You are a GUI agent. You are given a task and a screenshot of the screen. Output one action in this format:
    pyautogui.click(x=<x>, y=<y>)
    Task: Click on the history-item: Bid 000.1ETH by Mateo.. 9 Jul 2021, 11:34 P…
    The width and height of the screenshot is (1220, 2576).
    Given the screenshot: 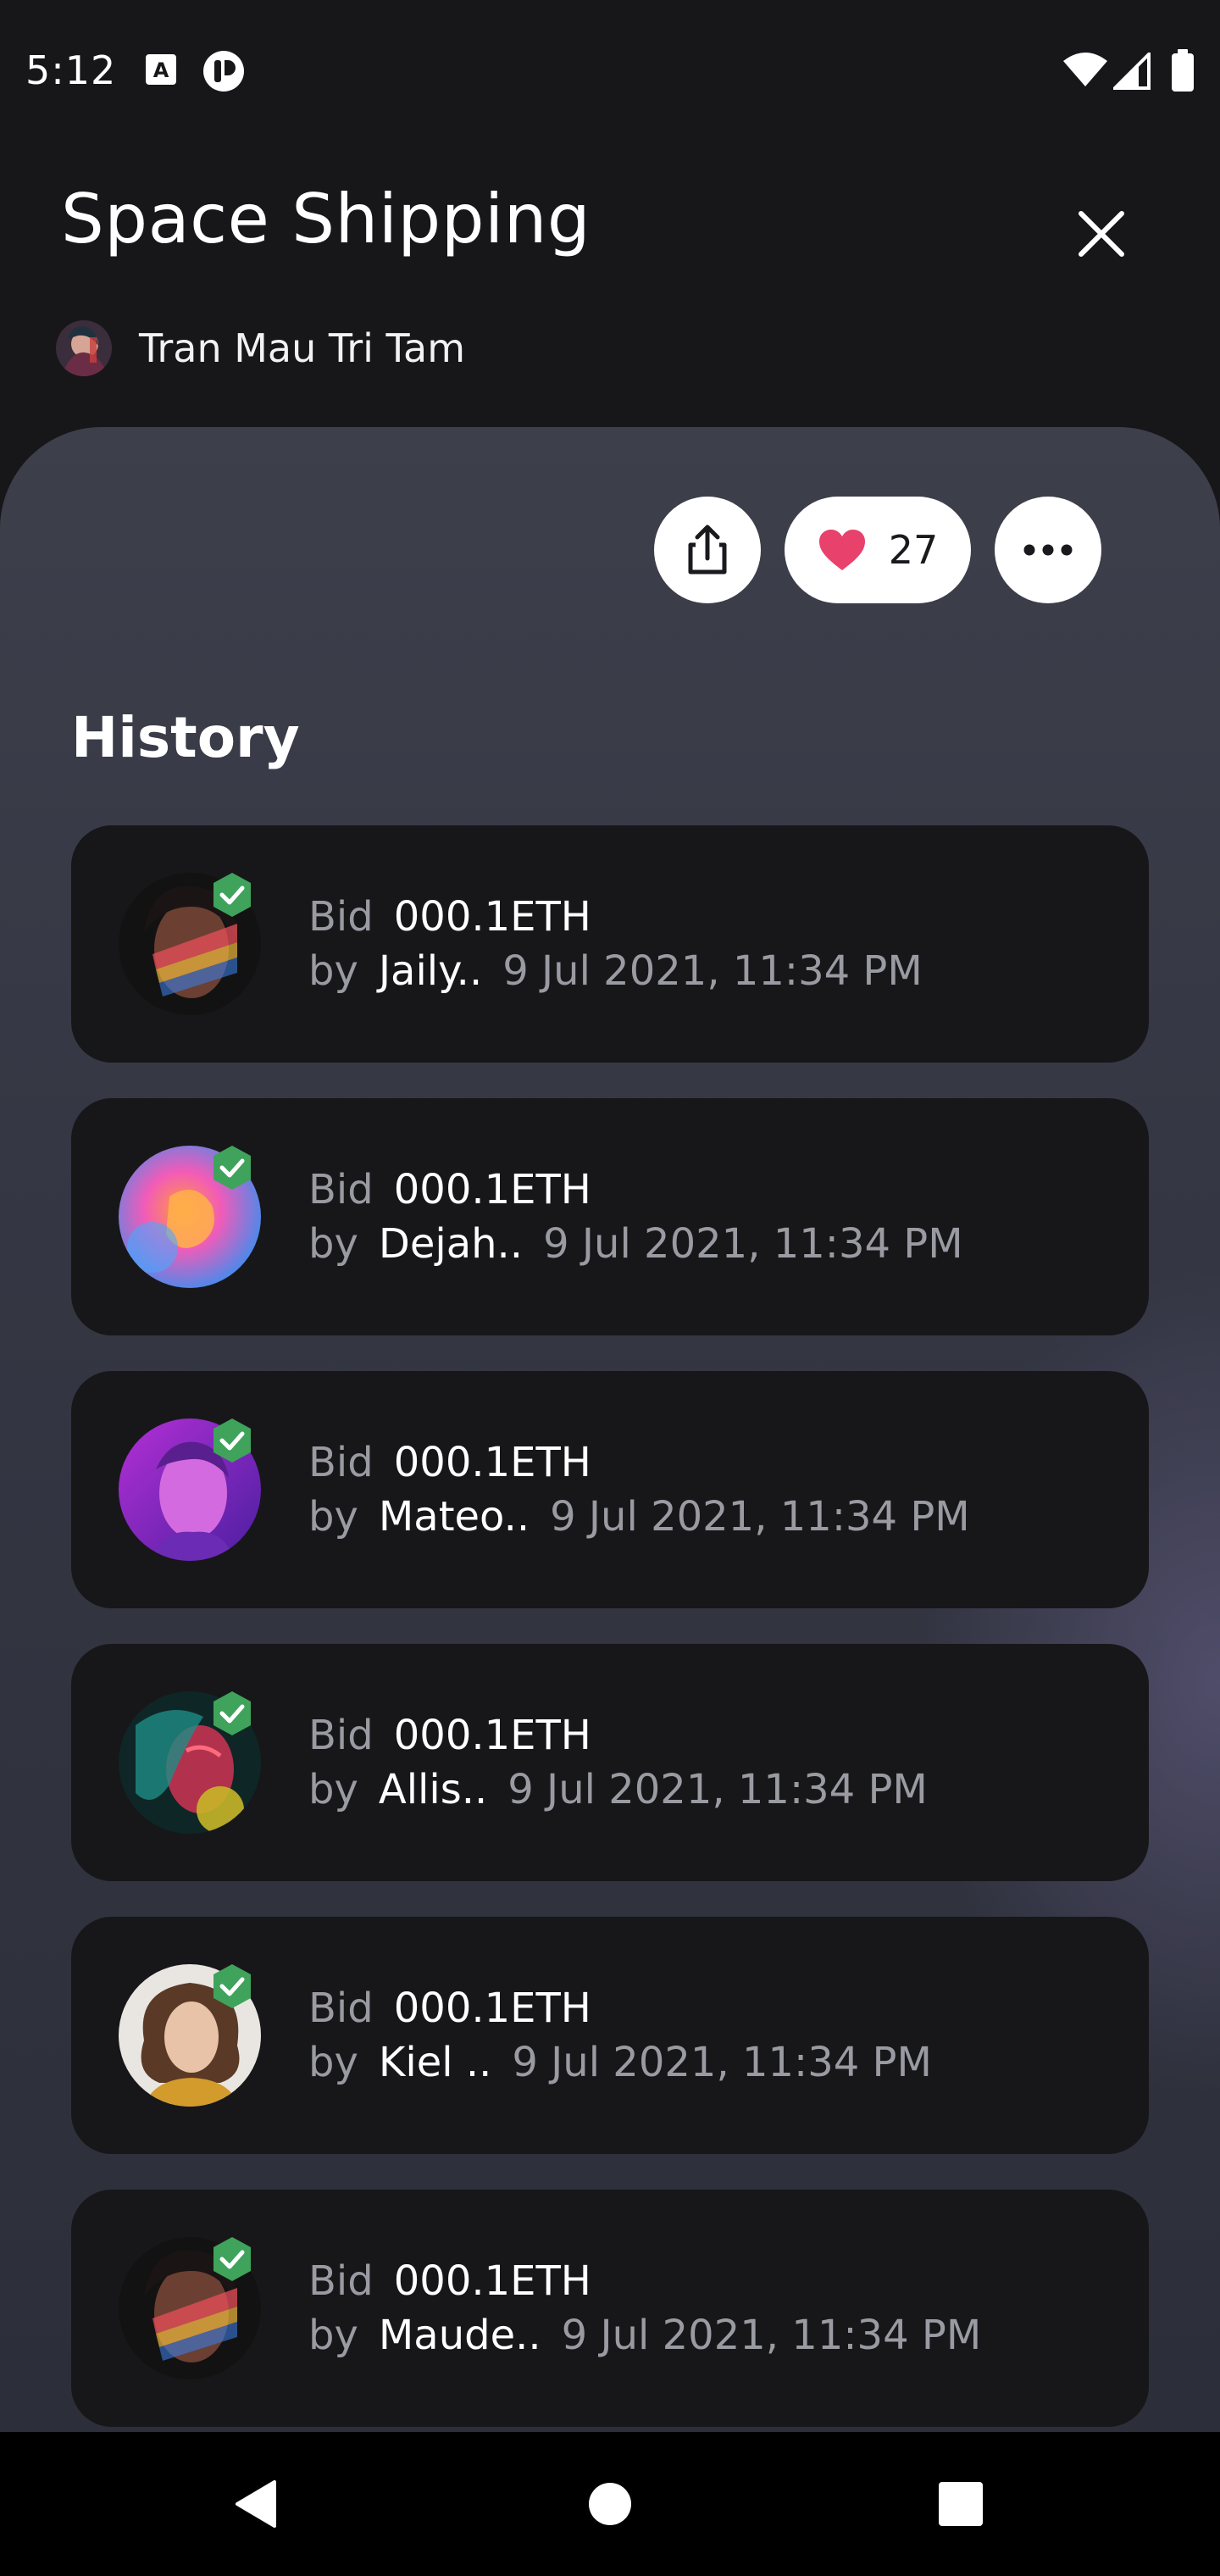 What is the action you would take?
    pyautogui.click(x=610, y=1489)
    